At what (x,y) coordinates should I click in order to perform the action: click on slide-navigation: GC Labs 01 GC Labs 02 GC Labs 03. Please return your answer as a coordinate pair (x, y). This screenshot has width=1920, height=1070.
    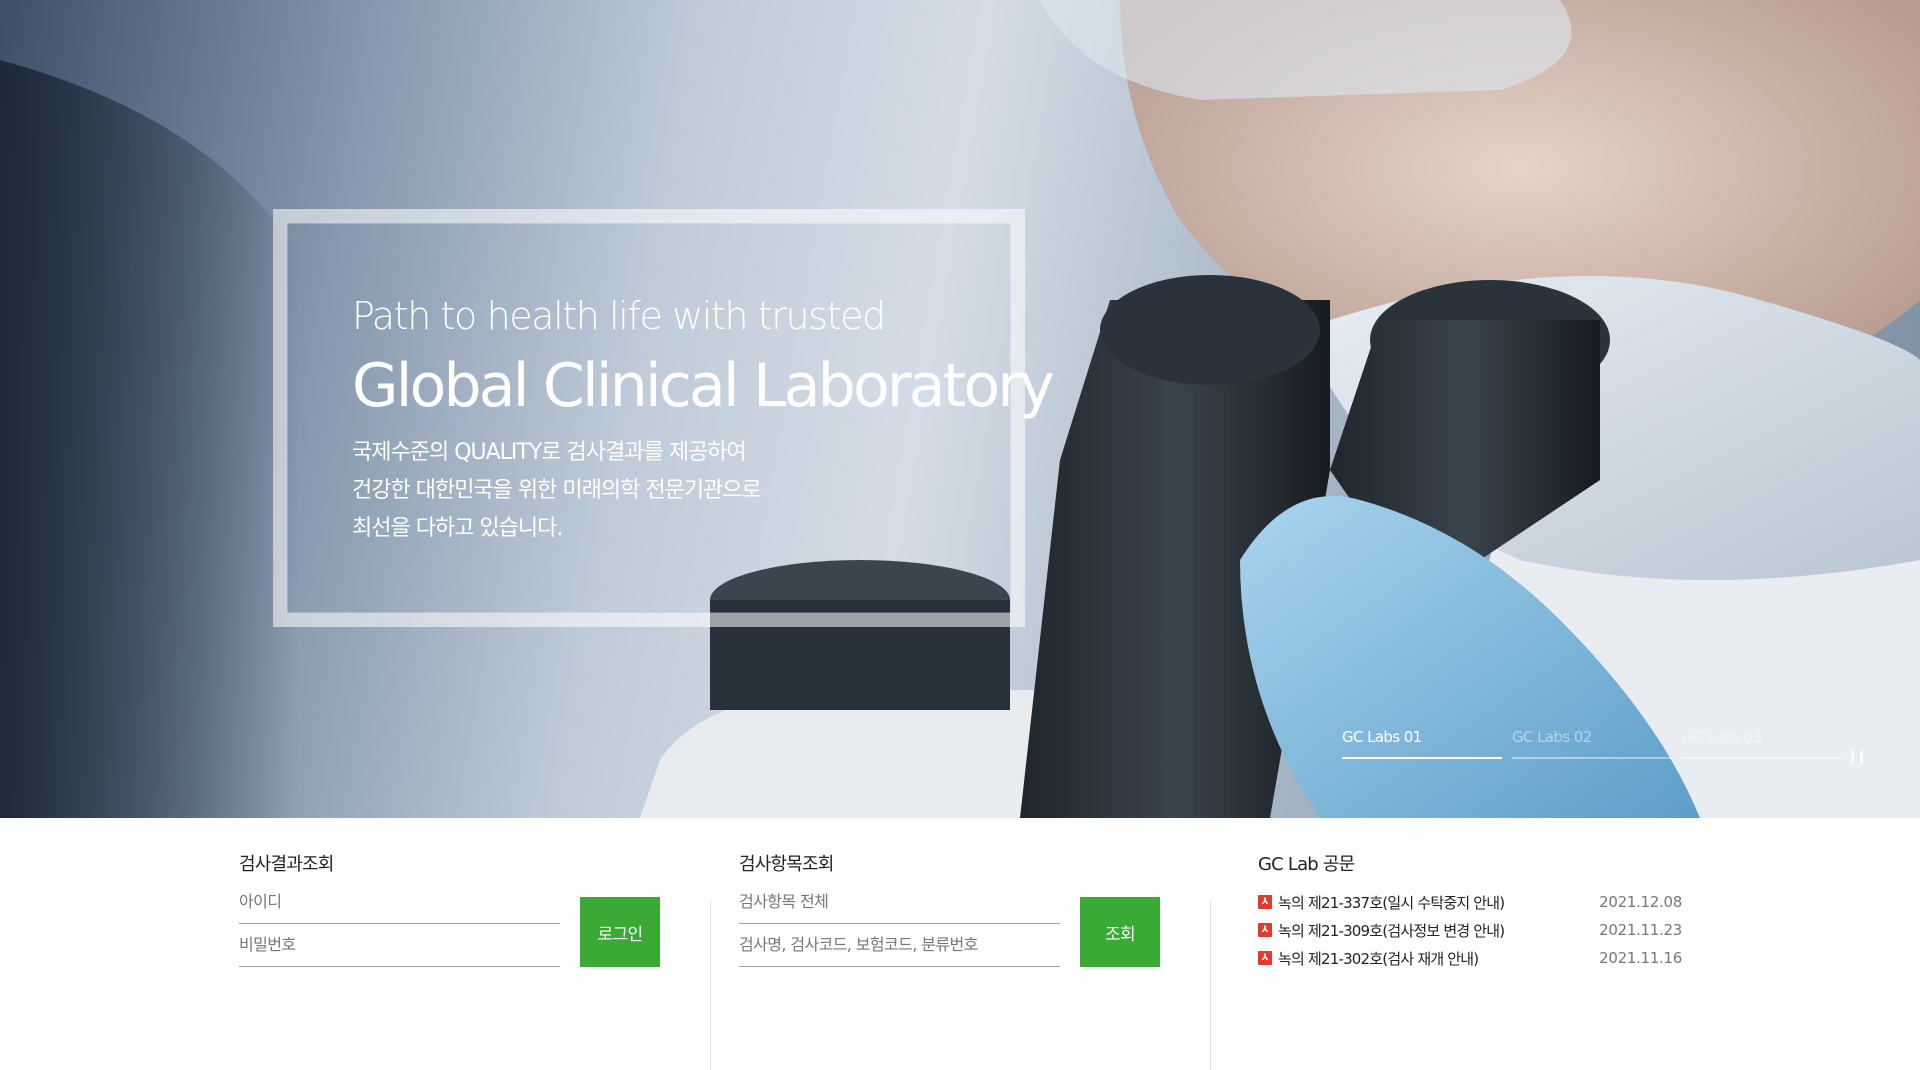
    Looking at the image, I should click on (1592, 741).